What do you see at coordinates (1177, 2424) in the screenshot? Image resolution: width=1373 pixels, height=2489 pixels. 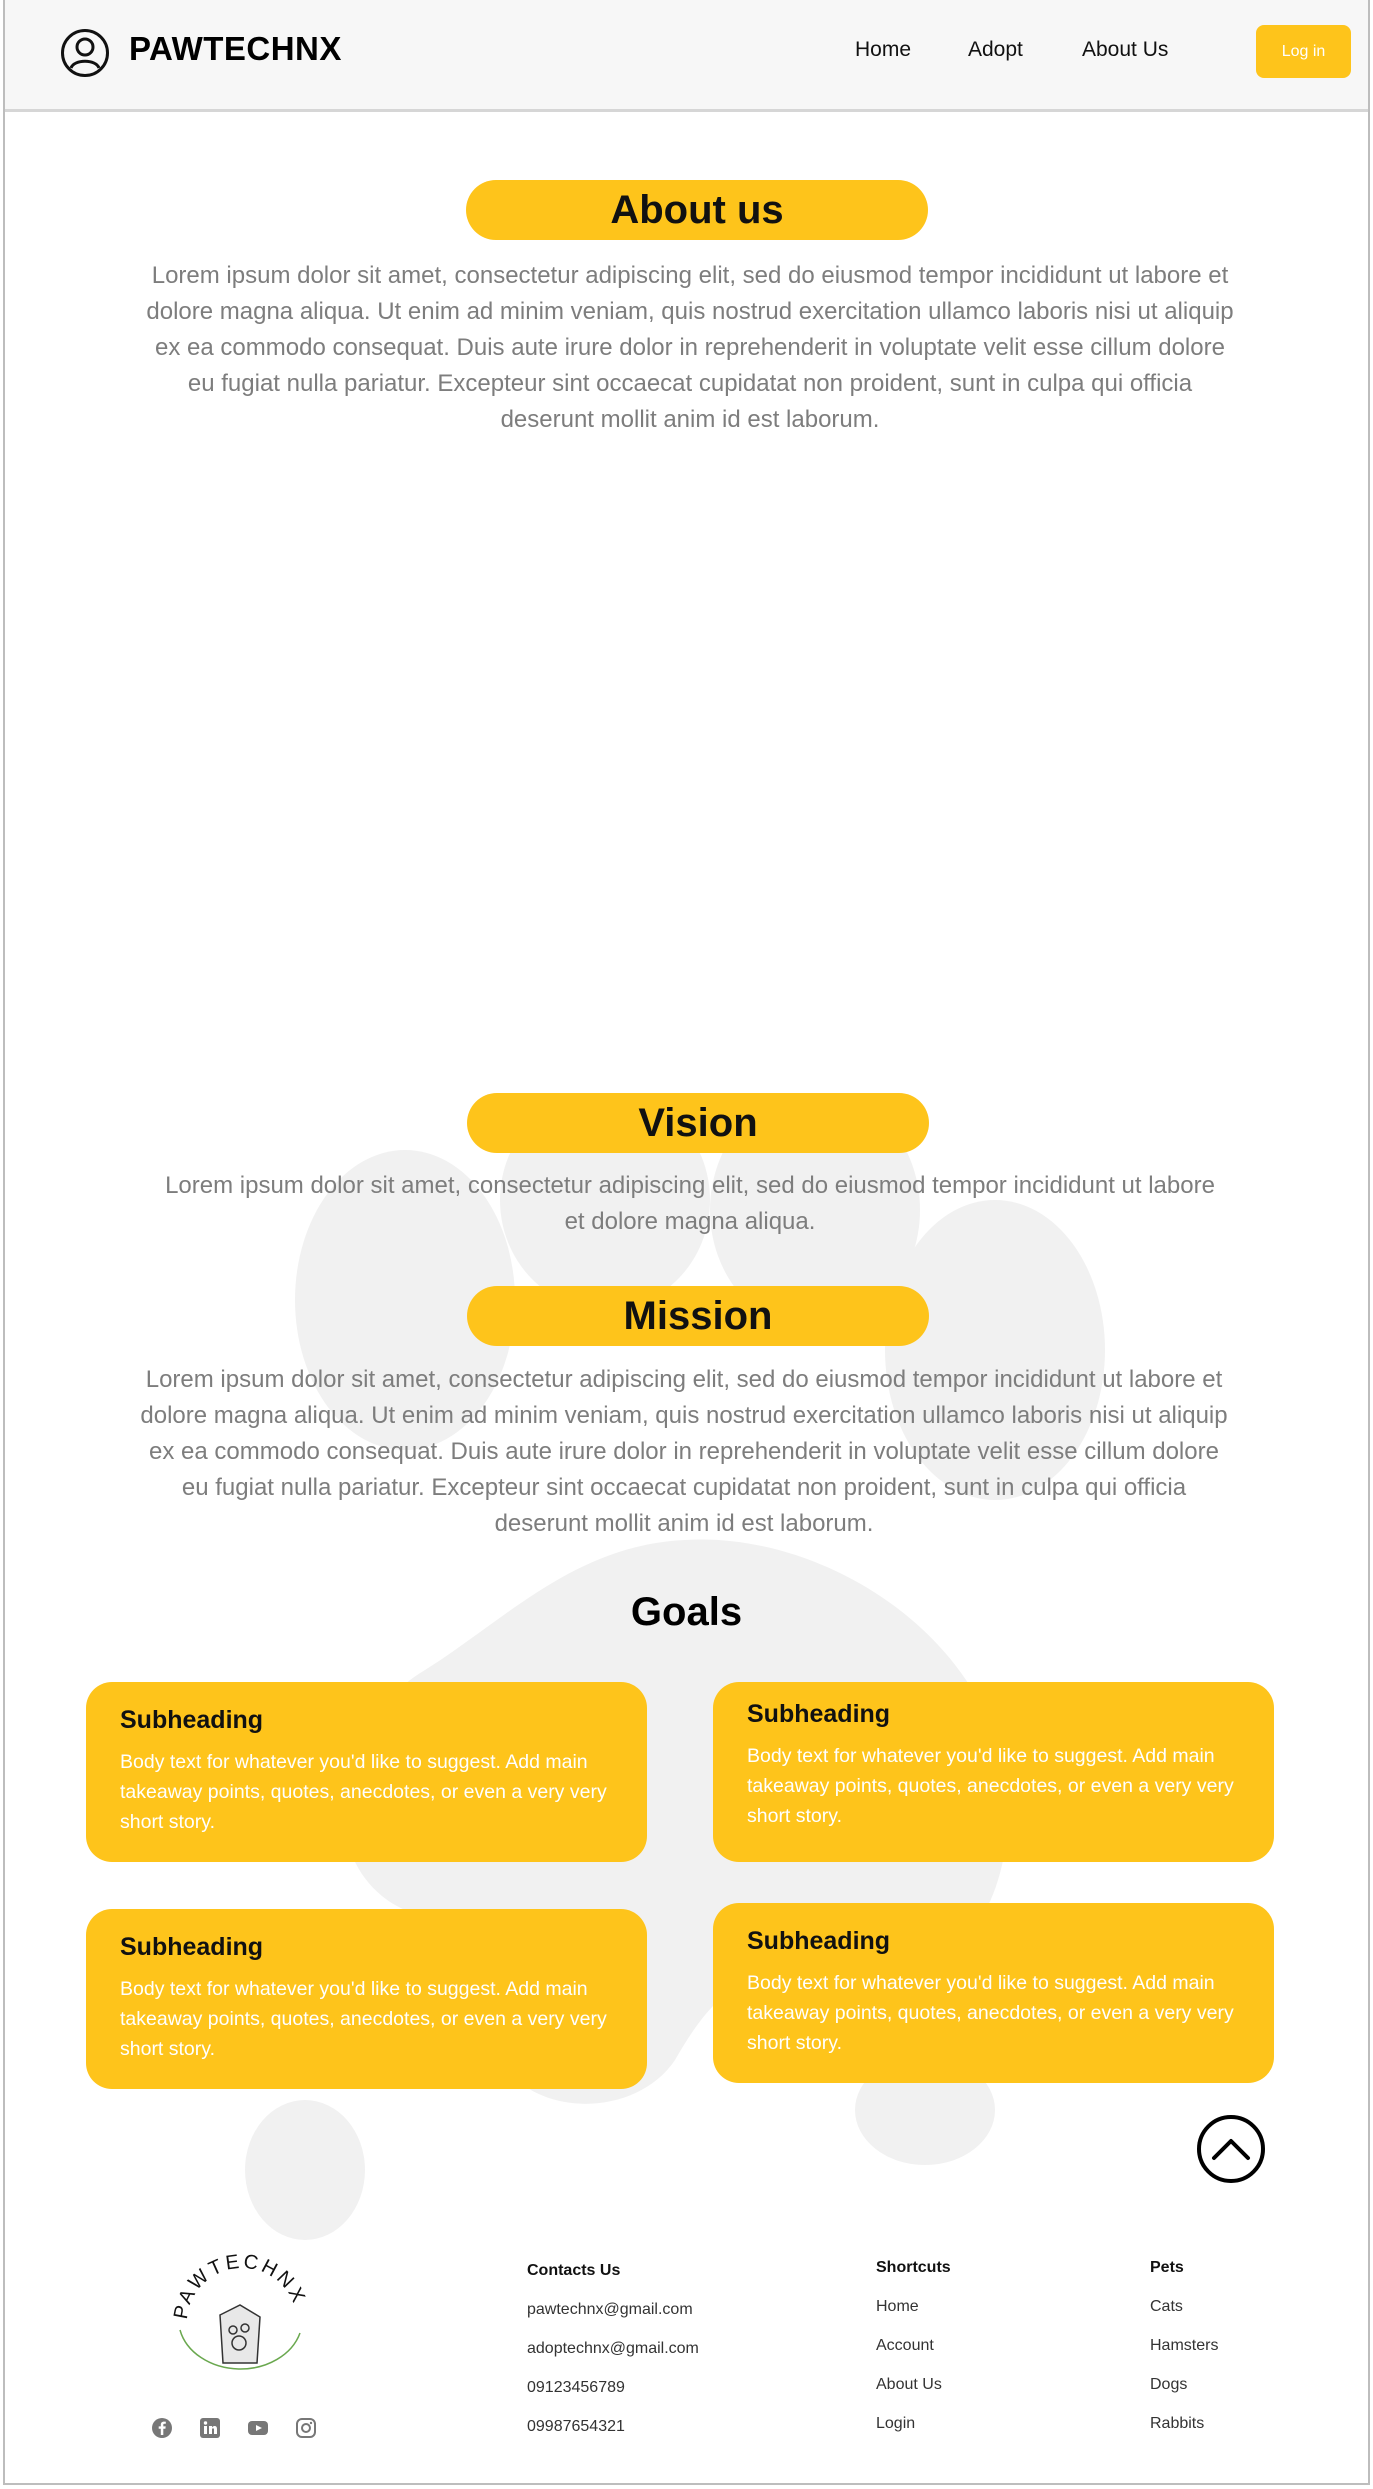 I see `footer-link-rabbits: Rabbits` at bounding box center [1177, 2424].